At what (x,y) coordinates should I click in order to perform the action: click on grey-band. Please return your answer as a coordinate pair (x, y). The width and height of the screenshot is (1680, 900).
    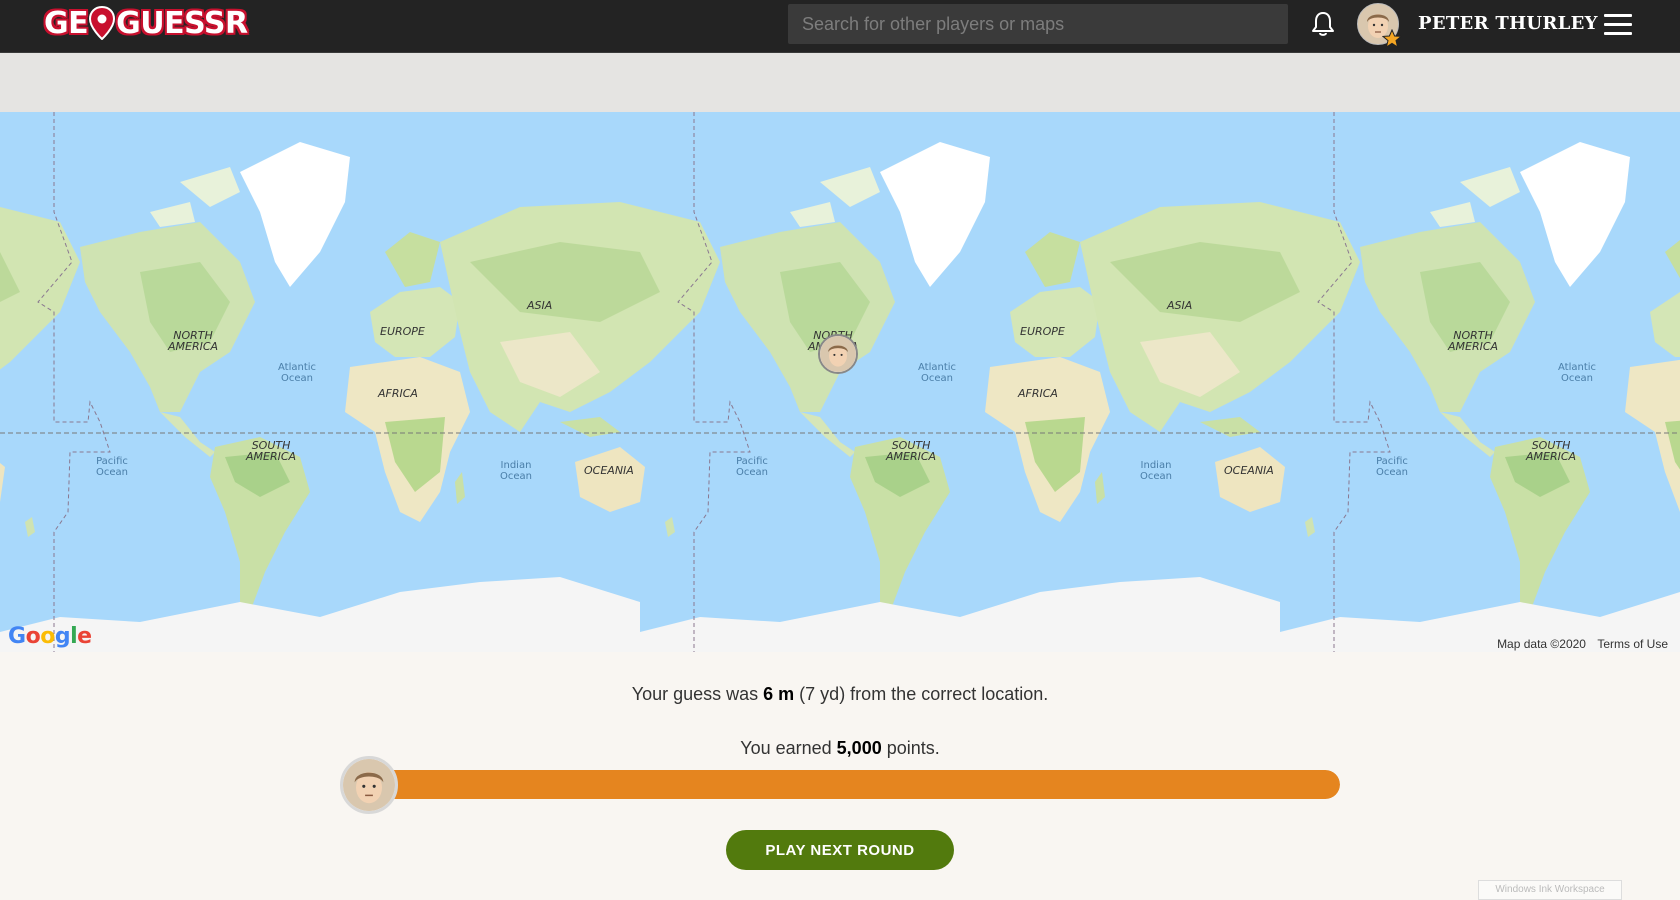
    Looking at the image, I should click on (840, 82).